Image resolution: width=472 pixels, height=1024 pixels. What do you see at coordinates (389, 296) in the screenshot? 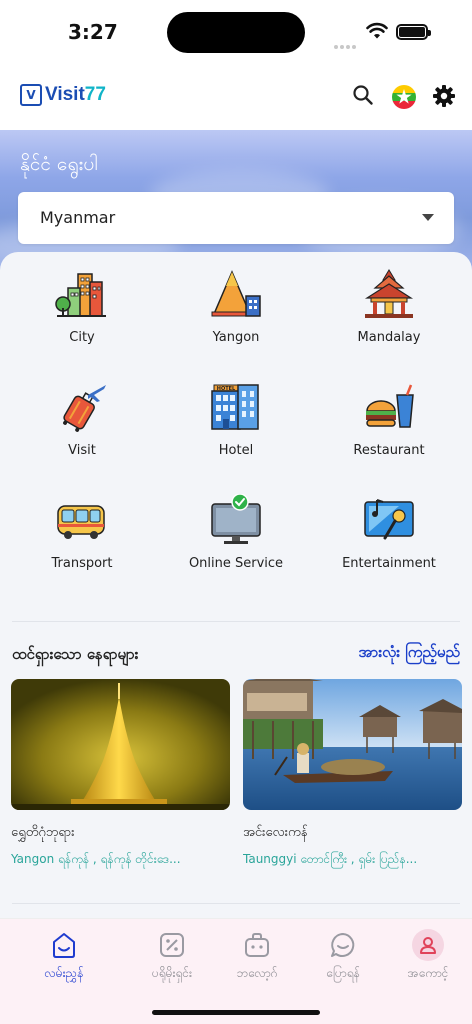
I see `palace-icon` at bounding box center [389, 296].